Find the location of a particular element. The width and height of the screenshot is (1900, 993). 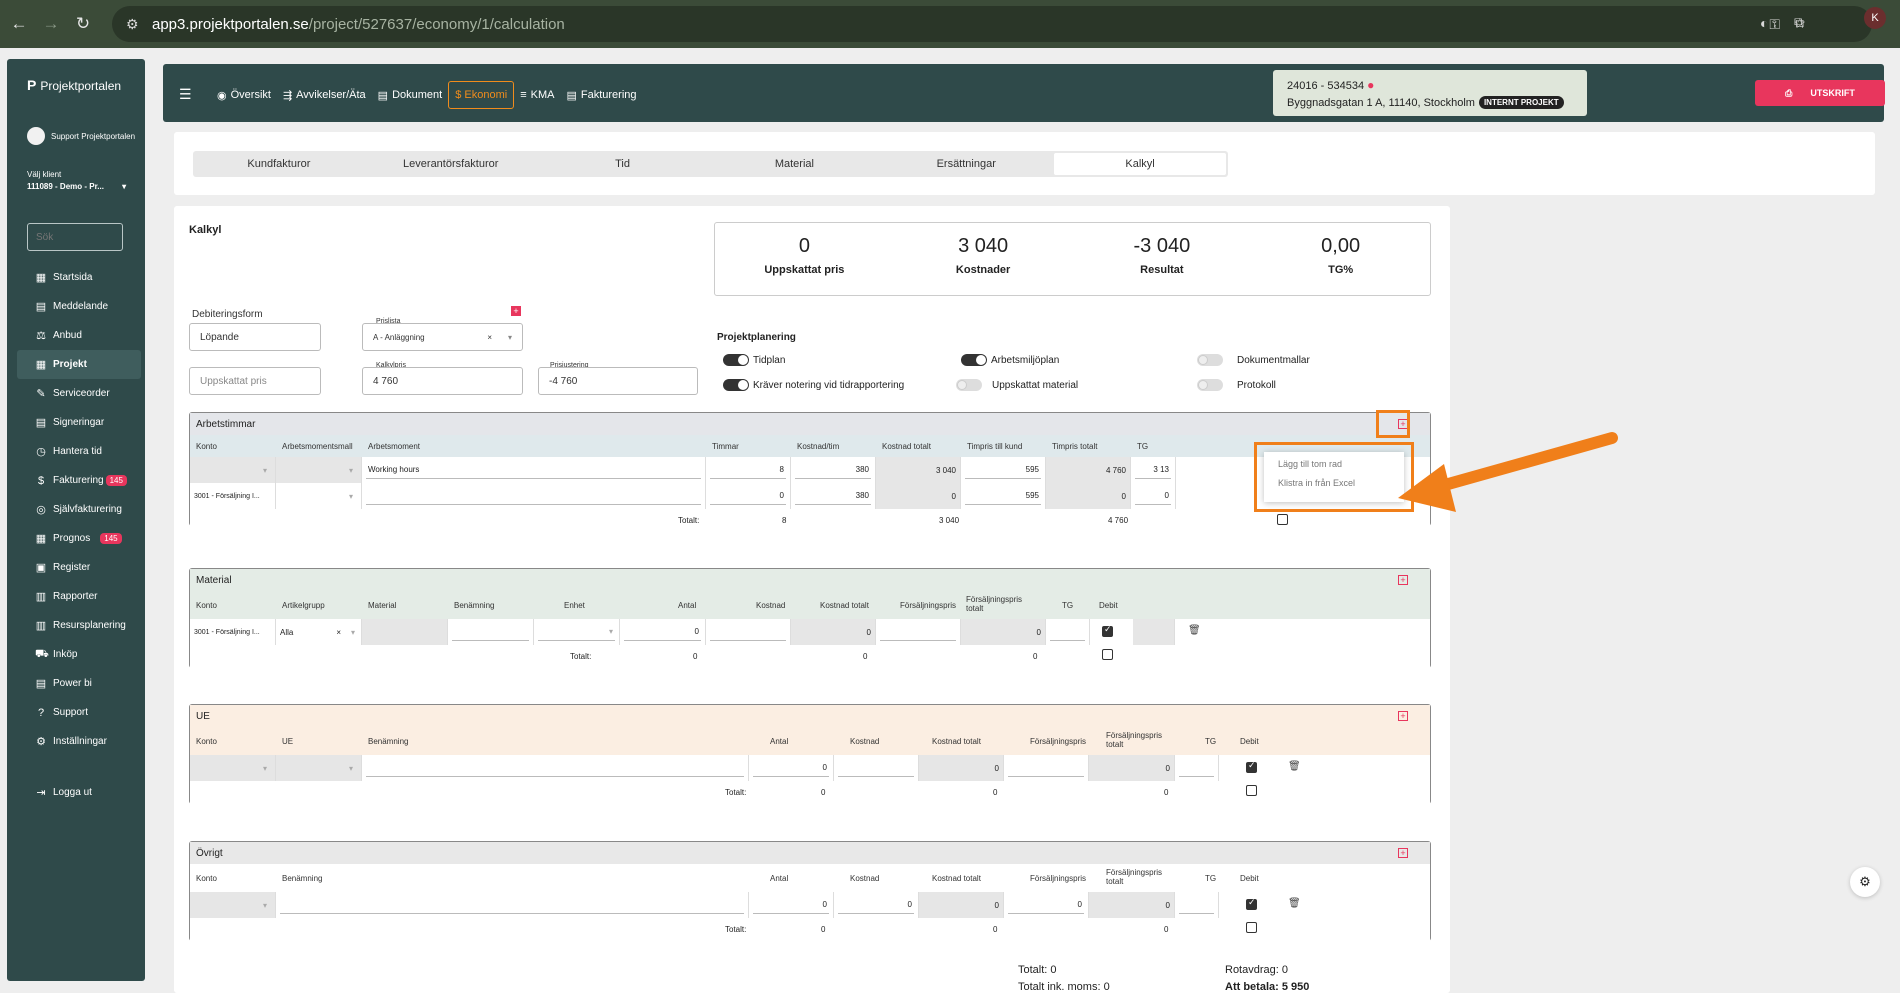

sidebar-item-fakturering: $ Fakturering 145 is located at coordinates (79, 480).